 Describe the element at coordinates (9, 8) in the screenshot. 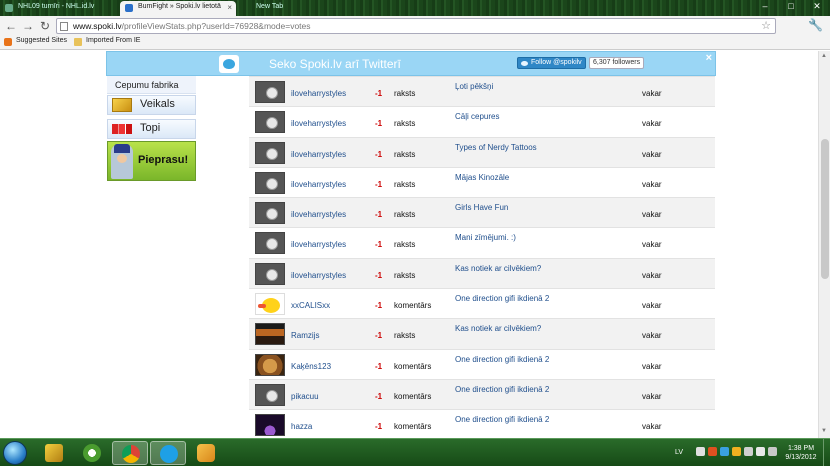

I see `favicon-icon` at that location.